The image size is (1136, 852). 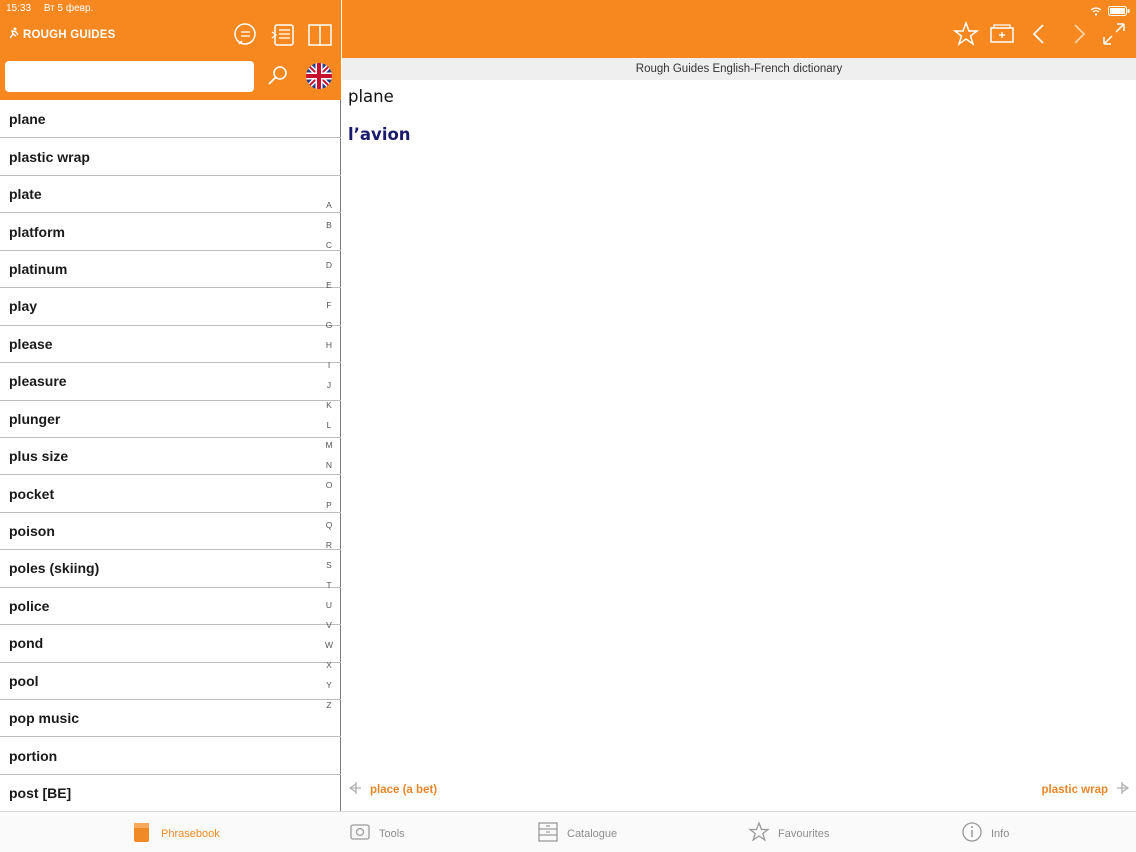 What do you see at coordinates (377, 833) in the screenshot?
I see `tab-tools: Tools` at bounding box center [377, 833].